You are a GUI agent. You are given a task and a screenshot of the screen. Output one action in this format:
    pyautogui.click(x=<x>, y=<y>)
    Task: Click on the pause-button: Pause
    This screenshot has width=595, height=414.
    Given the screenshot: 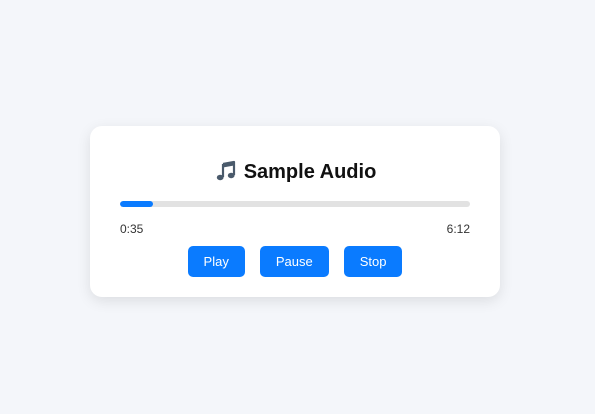 What is the action you would take?
    pyautogui.click(x=294, y=261)
    